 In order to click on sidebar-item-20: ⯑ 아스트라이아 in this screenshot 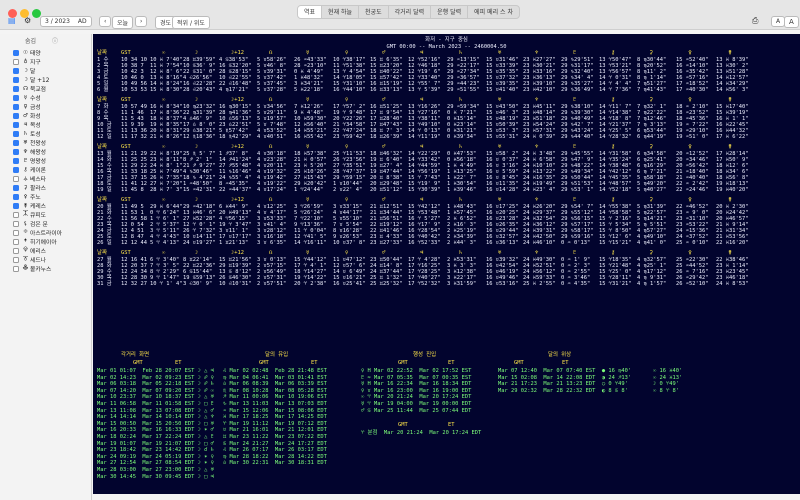, I will do `click(37, 232)`.